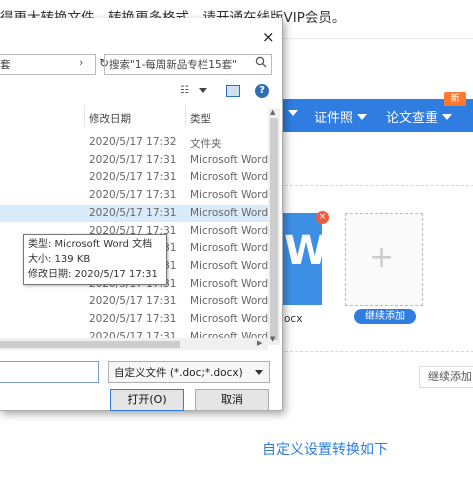 The width and height of the screenshot is (473, 477). I want to click on file-modified-date: 2020/5/17 17:32, so click(133, 142).